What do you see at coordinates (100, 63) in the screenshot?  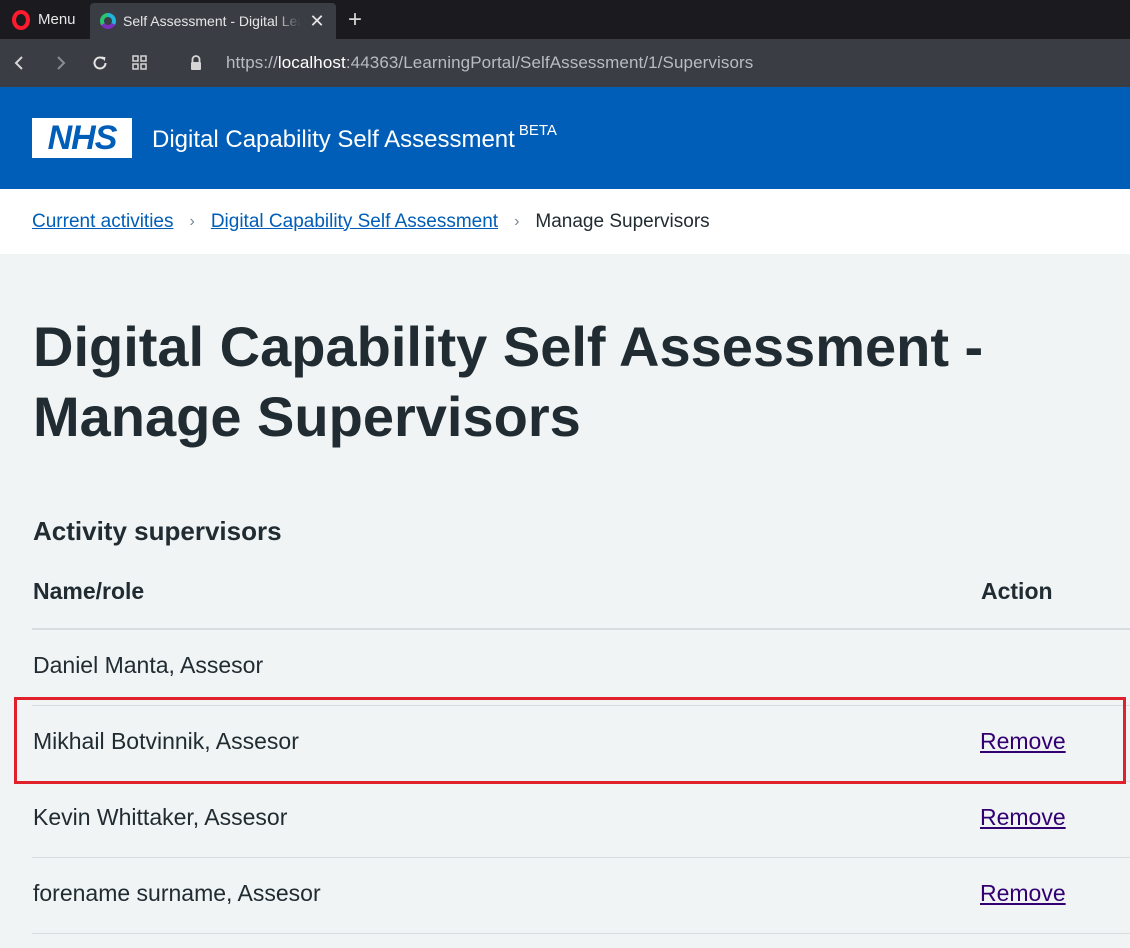 I see `reload-icon` at bounding box center [100, 63].